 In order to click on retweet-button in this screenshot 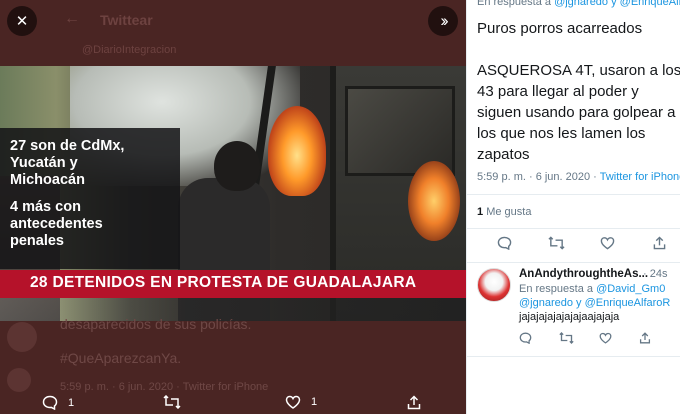, I will do `click(172, 402)`.